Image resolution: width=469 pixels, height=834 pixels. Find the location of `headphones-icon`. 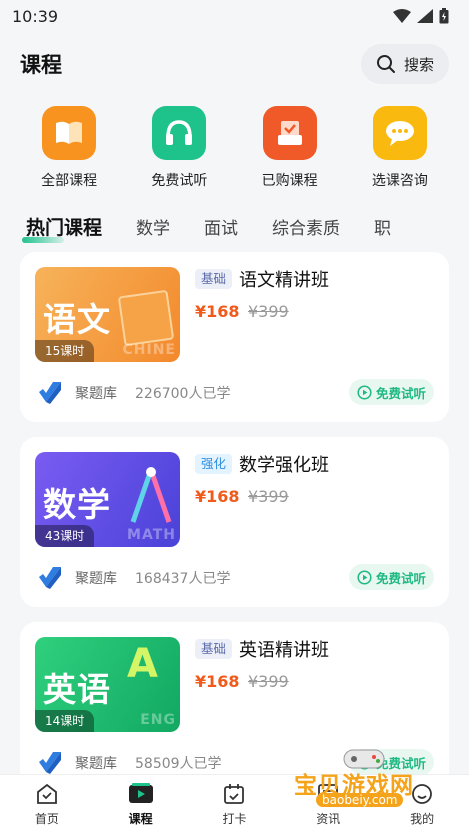

headphones-icon is located at coordinates (179, 133).